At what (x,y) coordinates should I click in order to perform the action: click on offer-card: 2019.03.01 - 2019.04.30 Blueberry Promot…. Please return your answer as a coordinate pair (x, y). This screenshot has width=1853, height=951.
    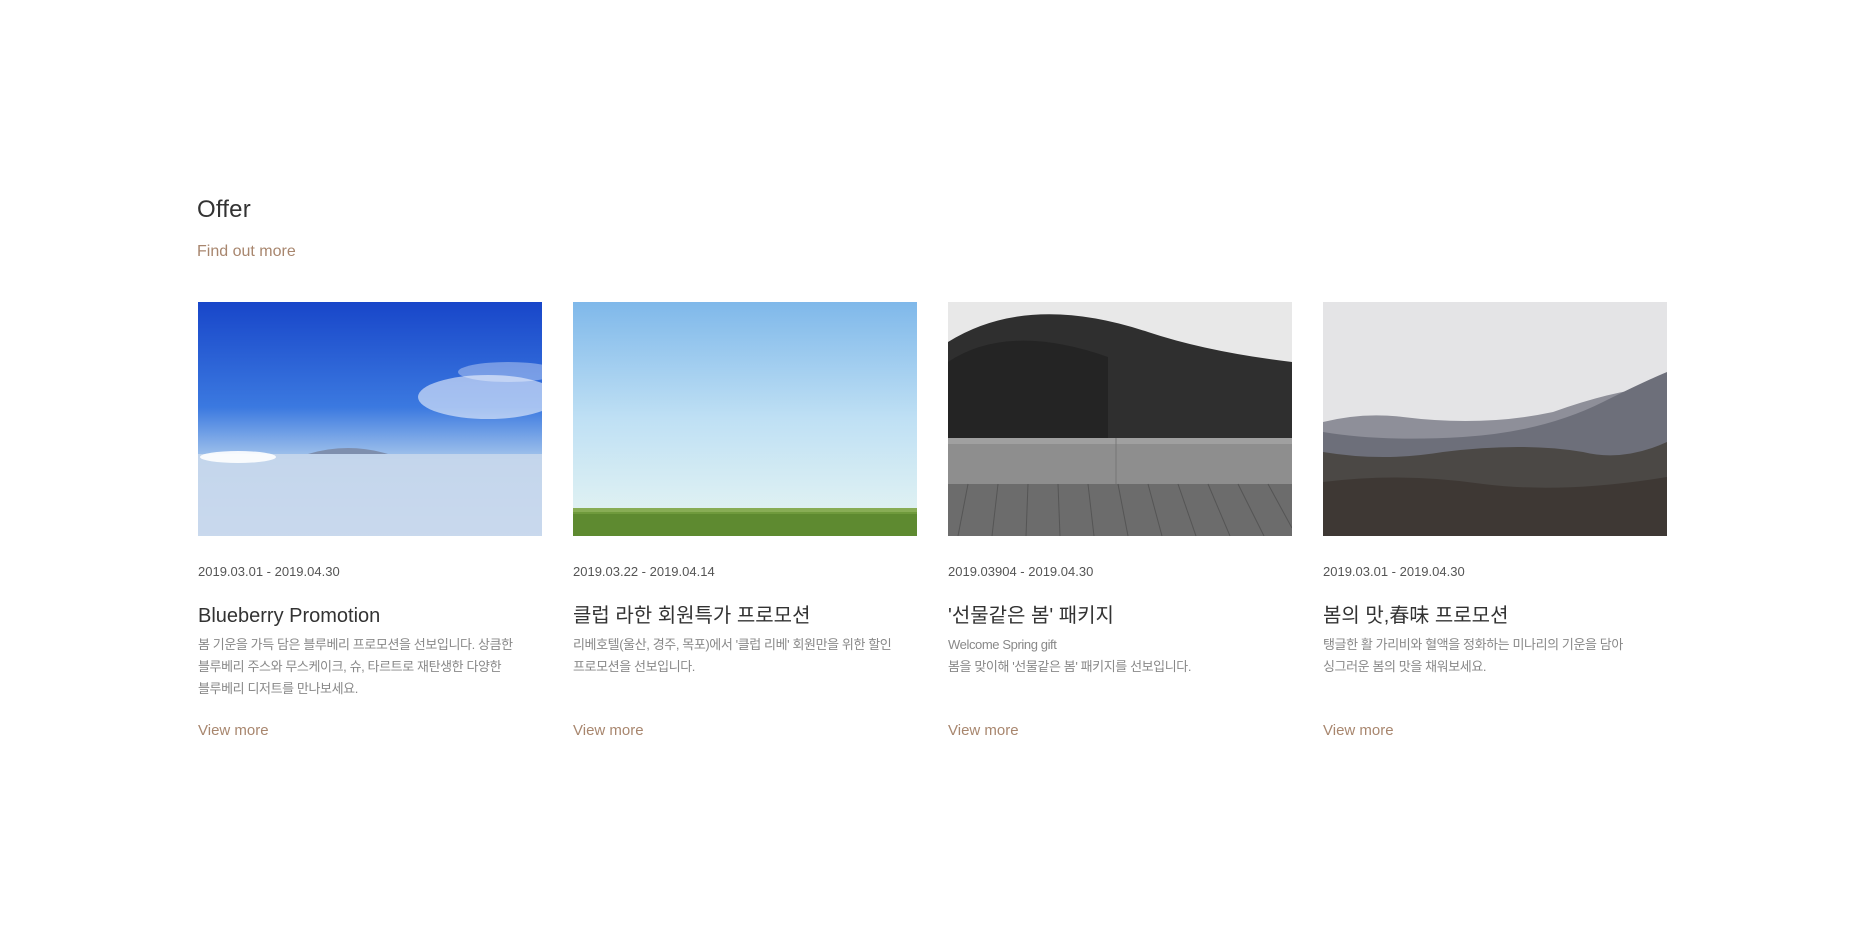
    Looking at the image, I should click on (370, 521).